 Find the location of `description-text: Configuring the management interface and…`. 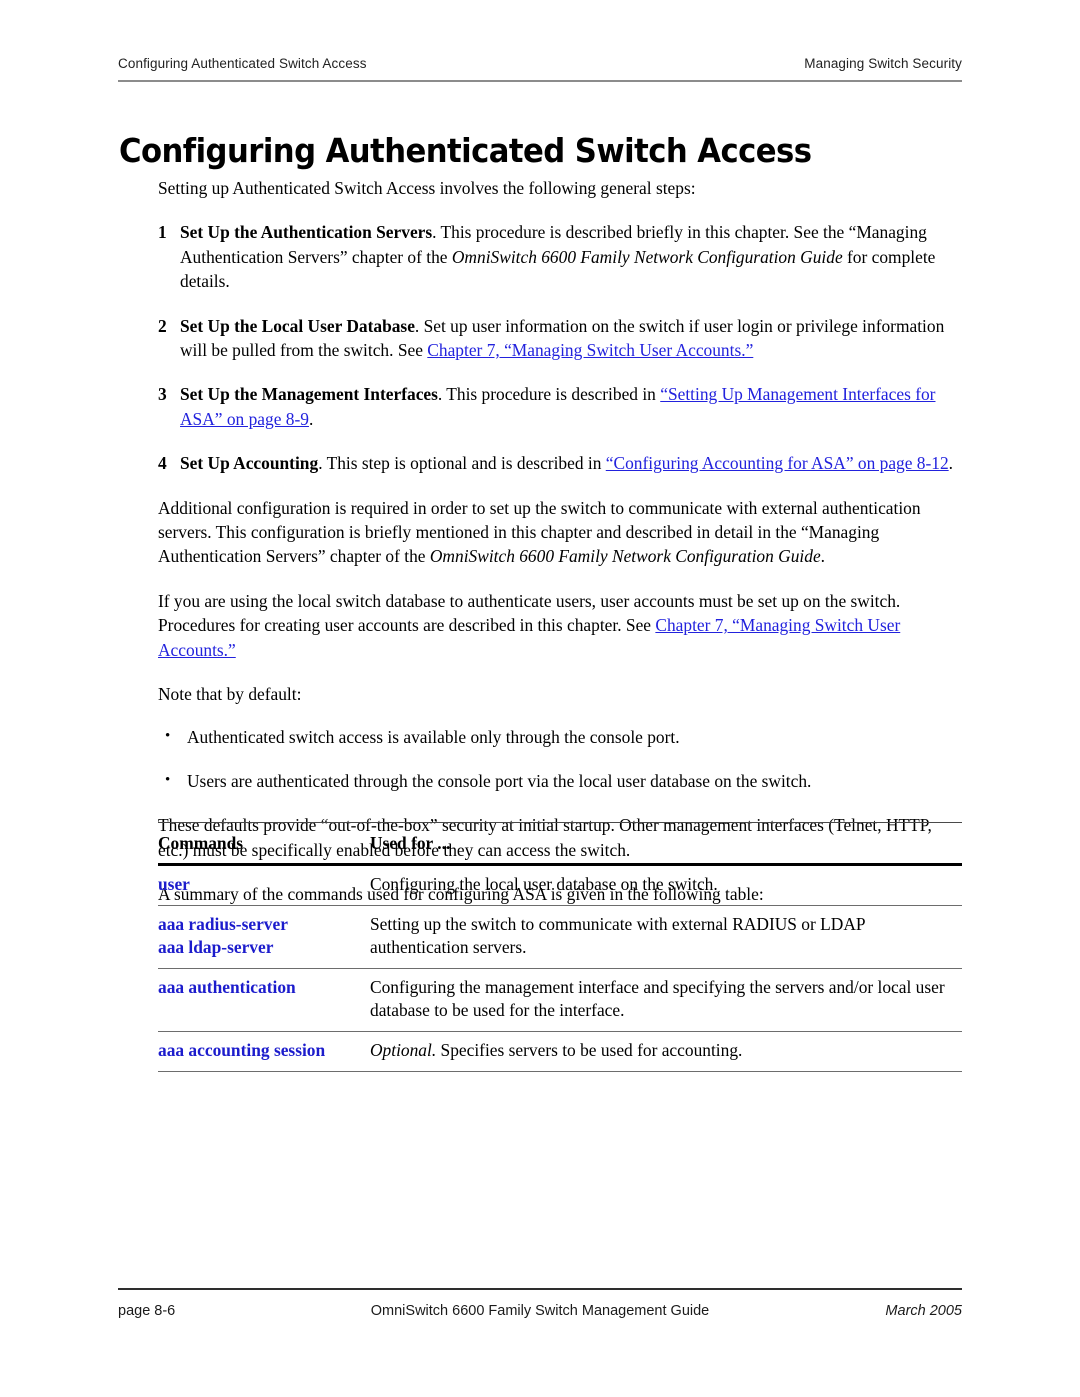

description-text: Configuring the management interface and… is located at coordinates (657, 998).